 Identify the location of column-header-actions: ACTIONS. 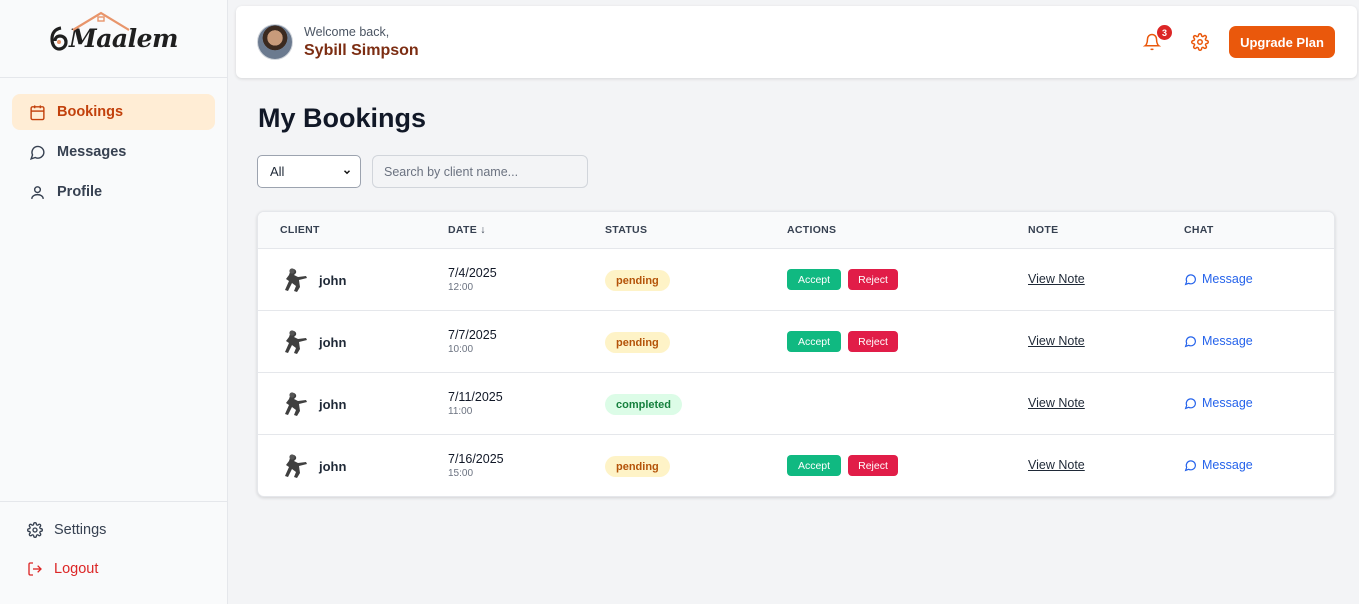
(812, 230).